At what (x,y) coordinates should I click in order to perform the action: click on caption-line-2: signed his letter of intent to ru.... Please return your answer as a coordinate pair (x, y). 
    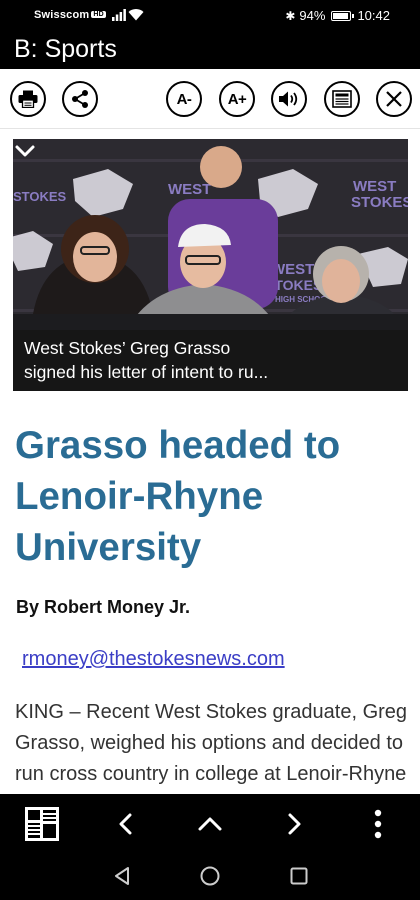
    Looking at the image, I should click on (146, 372).